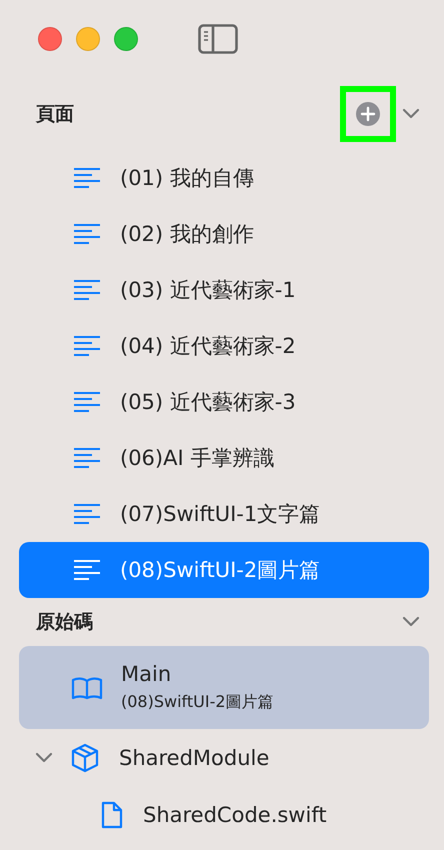  What do you see at coordinates (220, 570) in the screenshot?
I see `page-title: (08)SwiftUI-2圖片篇` at bounding box center [220, 570].